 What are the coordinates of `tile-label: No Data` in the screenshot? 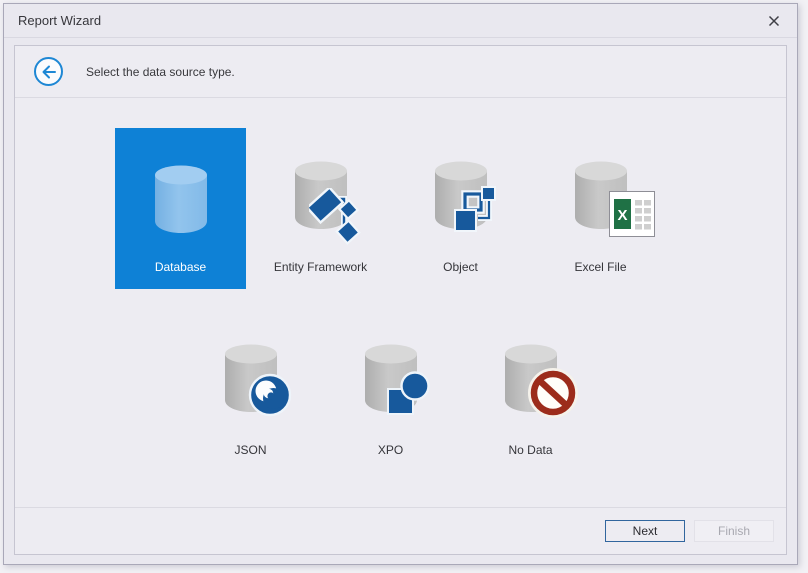 It's located at (530, 450).